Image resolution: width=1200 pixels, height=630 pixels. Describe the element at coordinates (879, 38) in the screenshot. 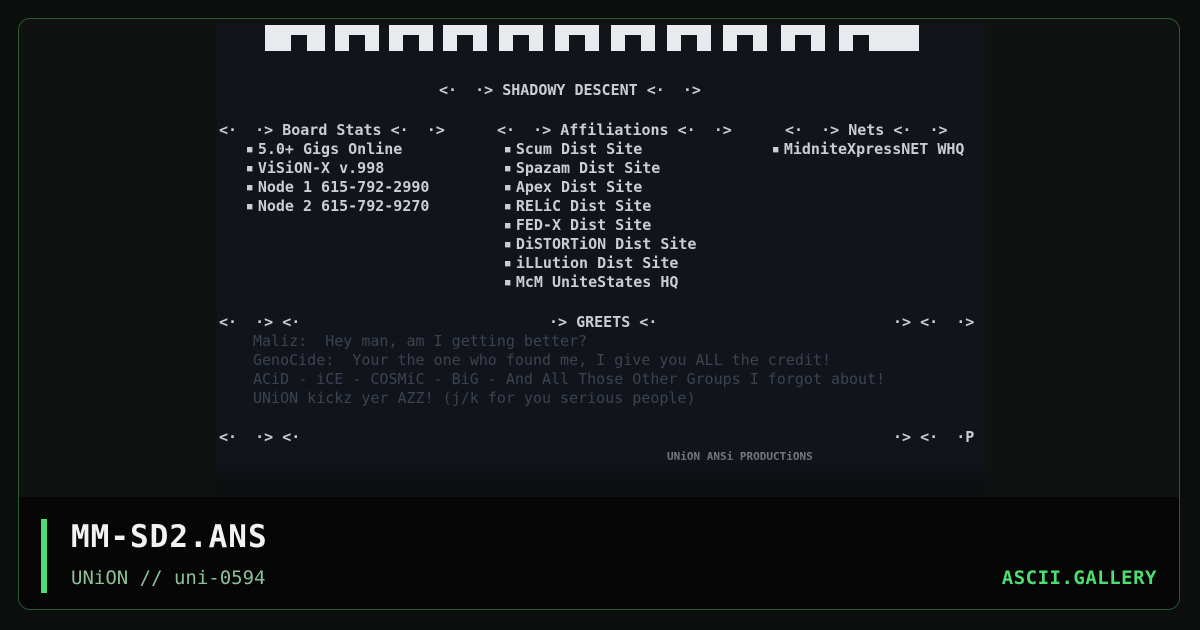

I see `logo-block` at that location.